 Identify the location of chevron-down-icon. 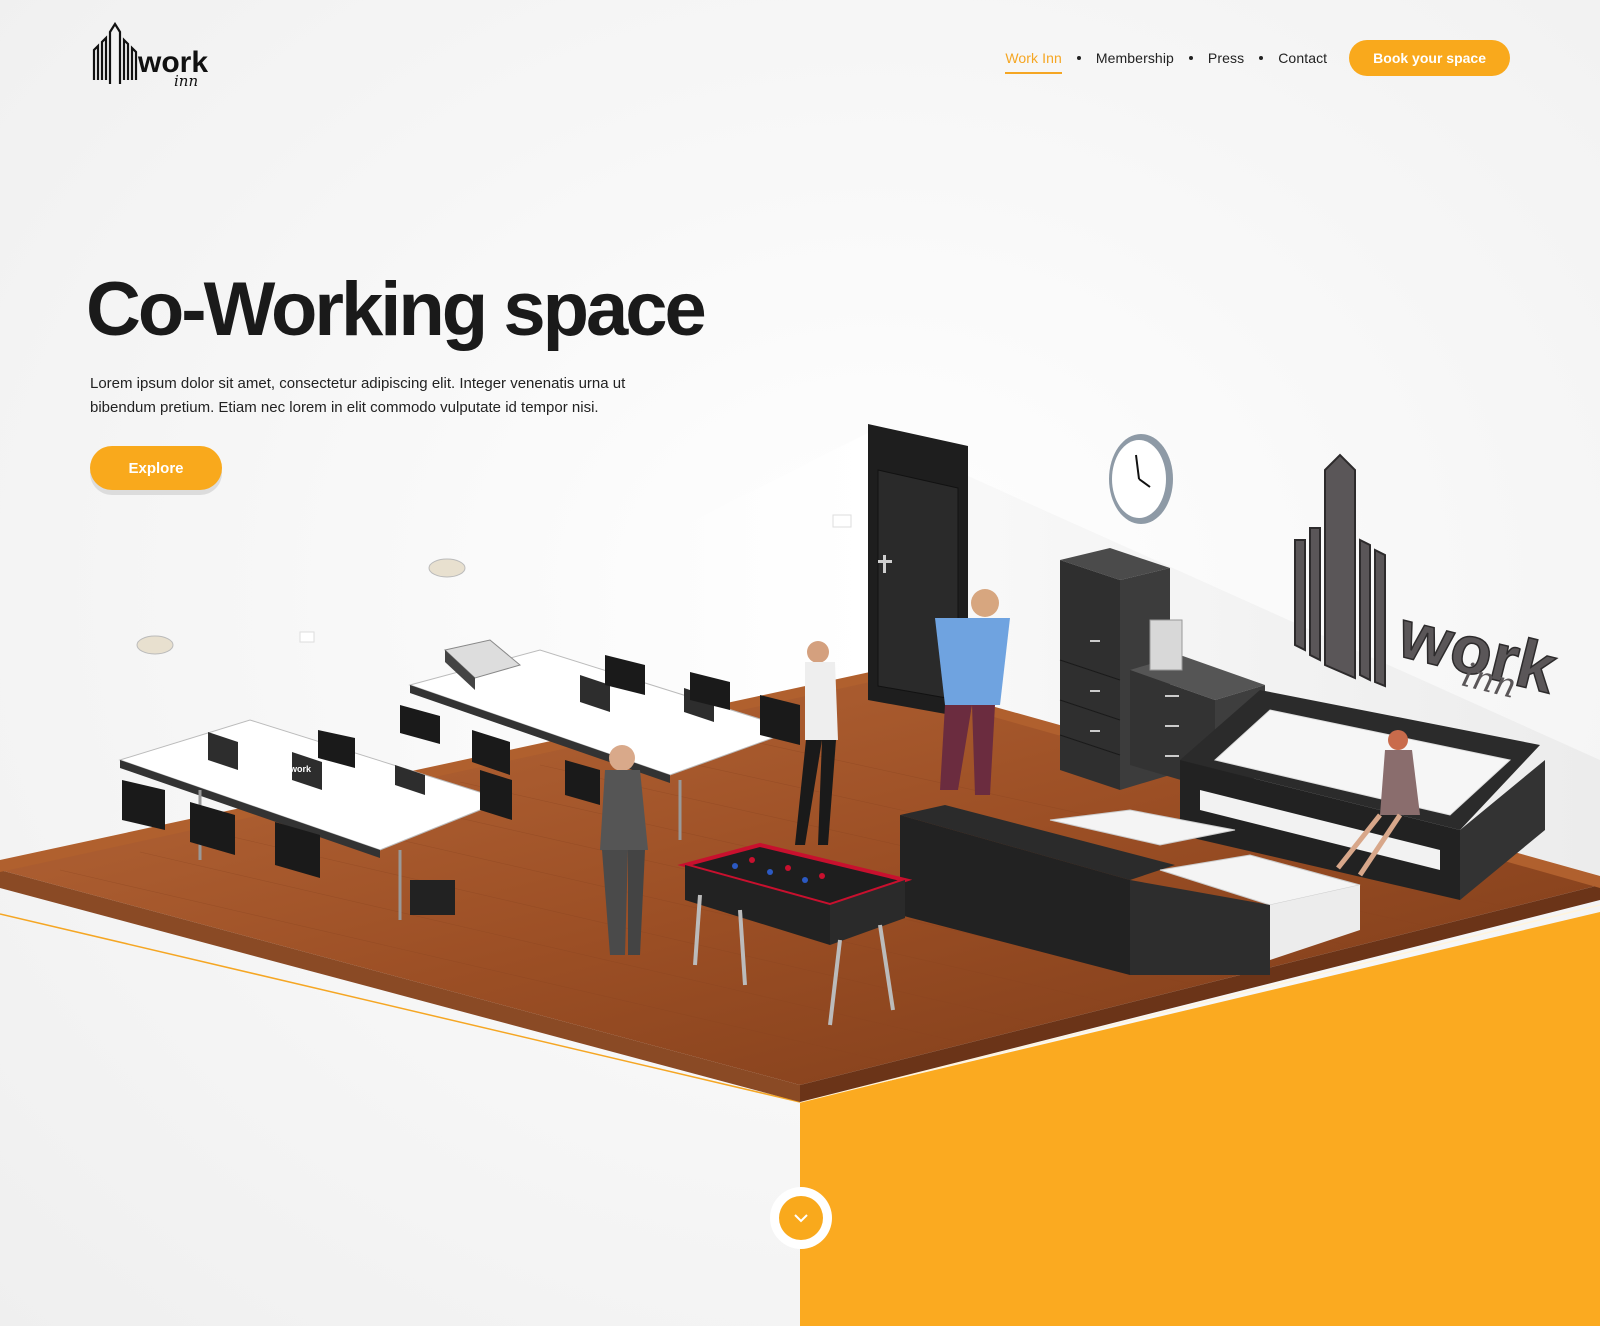
(801, 1218).